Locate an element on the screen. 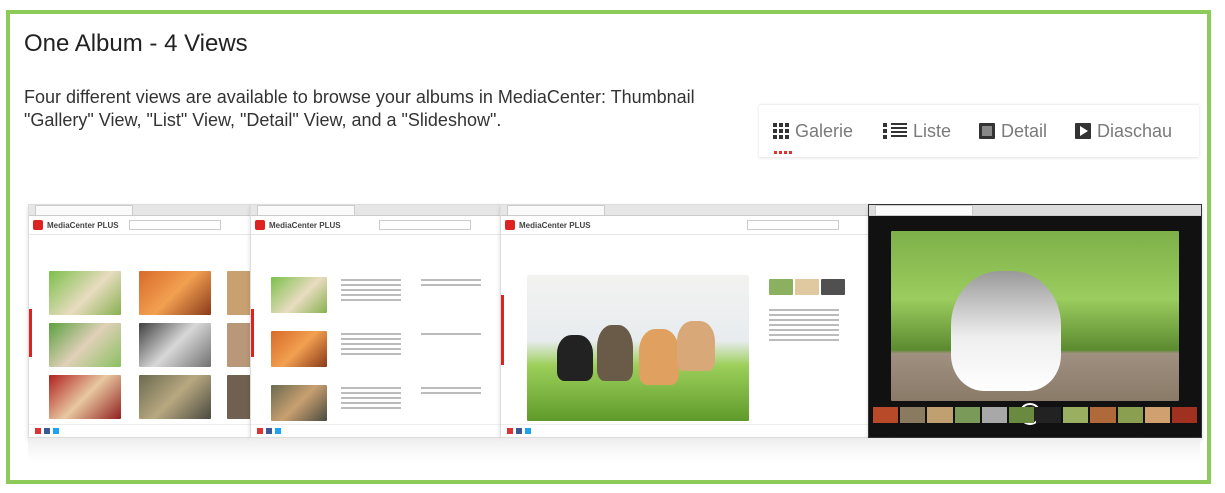 This screenshot has width=1225, height=493. view-detail-button: Detail is located at coordinates (1013, 131).